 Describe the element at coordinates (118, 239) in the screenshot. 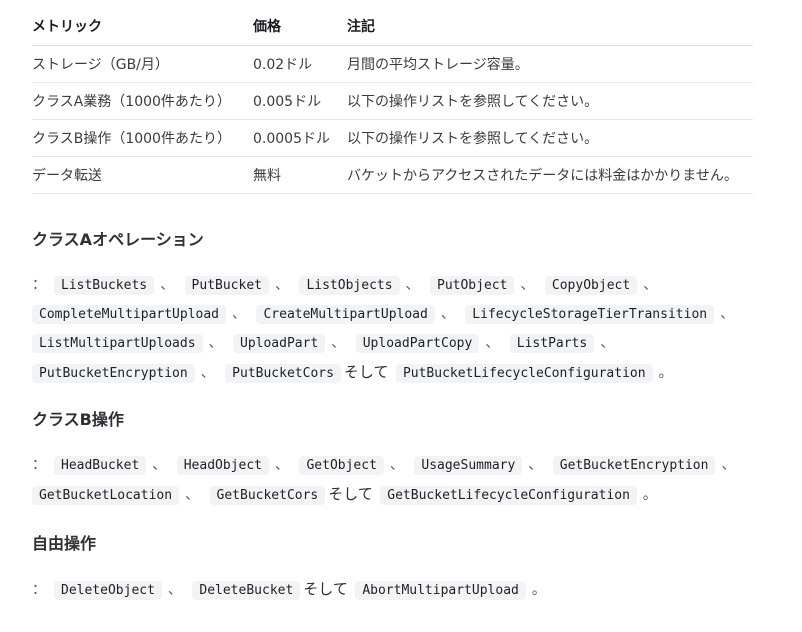

I see `class-a-title: クラスAオペレーション` at that location.